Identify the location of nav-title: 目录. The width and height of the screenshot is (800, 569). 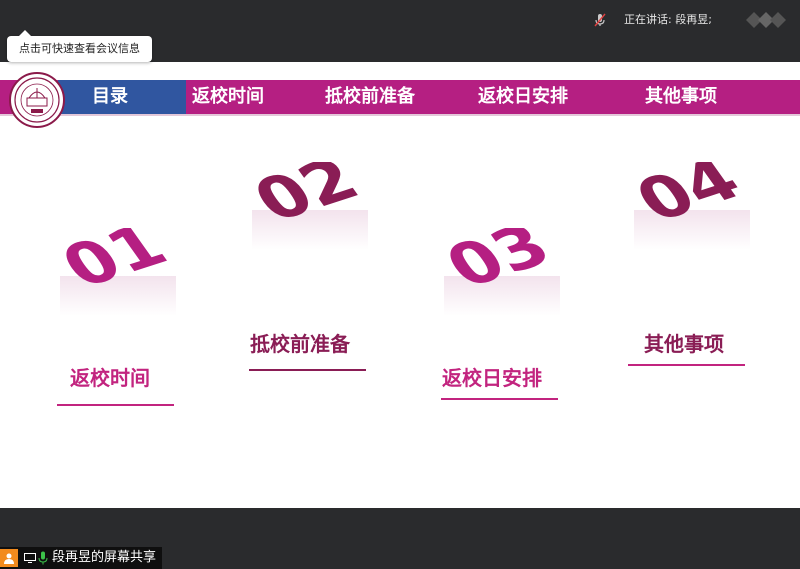
(110, 96).